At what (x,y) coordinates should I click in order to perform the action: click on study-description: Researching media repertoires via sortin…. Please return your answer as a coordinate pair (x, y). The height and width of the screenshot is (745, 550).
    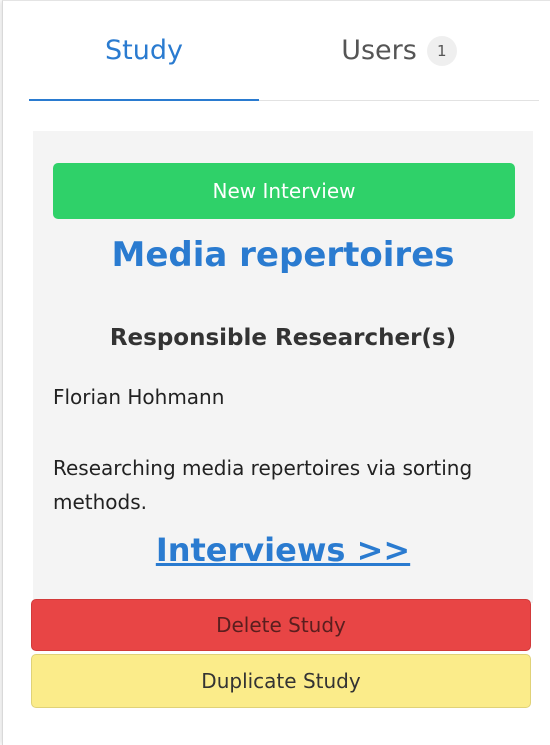
    Looking at the image, I should click on (263, 485).